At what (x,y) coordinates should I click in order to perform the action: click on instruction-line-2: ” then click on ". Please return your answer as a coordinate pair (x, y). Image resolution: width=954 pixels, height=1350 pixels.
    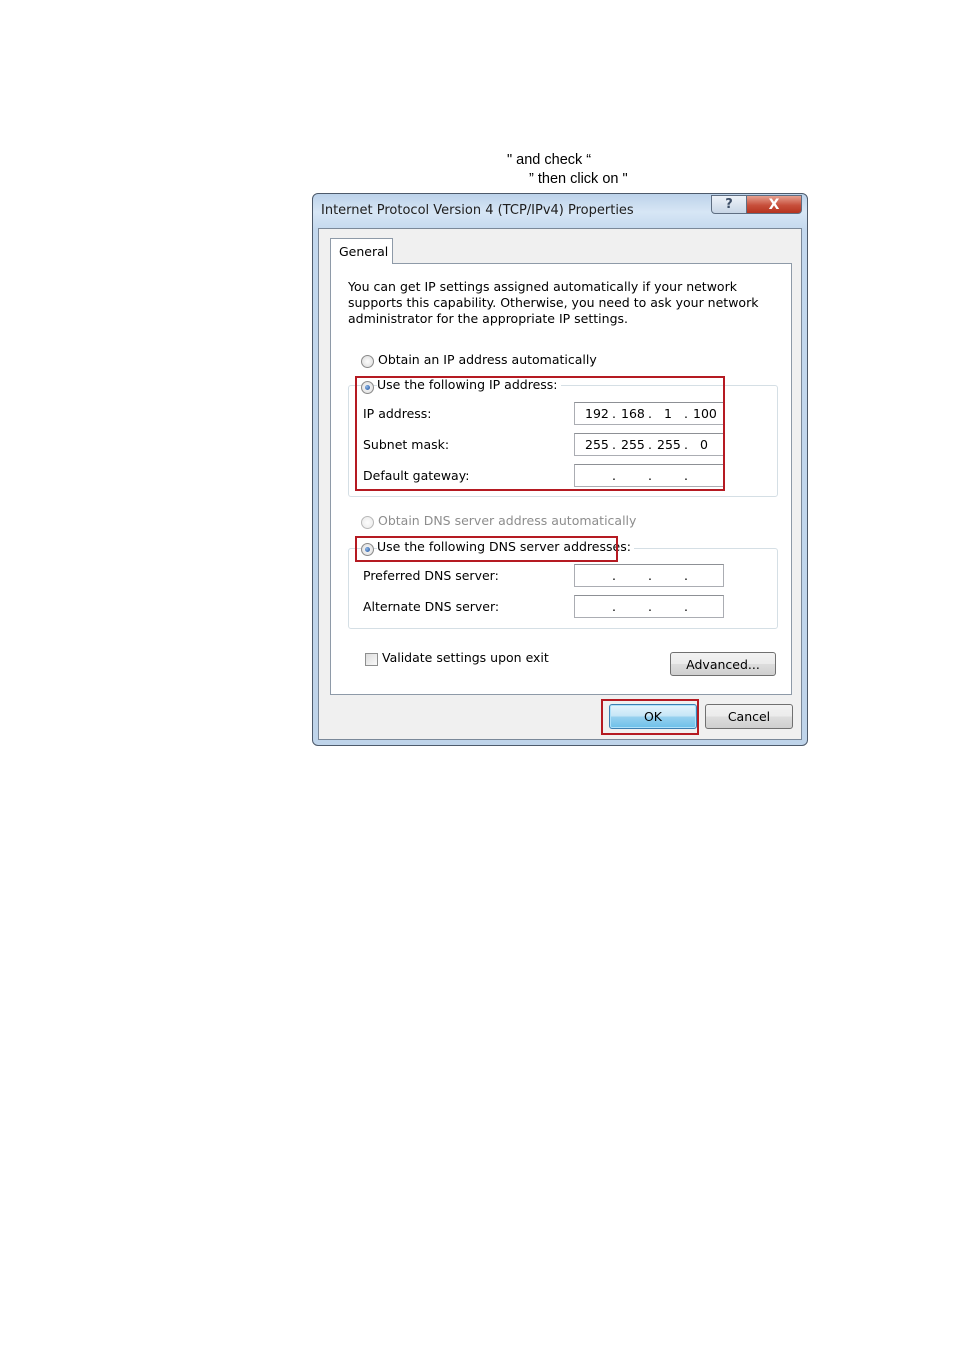
    Looking at the image, I should click on (578, 179).